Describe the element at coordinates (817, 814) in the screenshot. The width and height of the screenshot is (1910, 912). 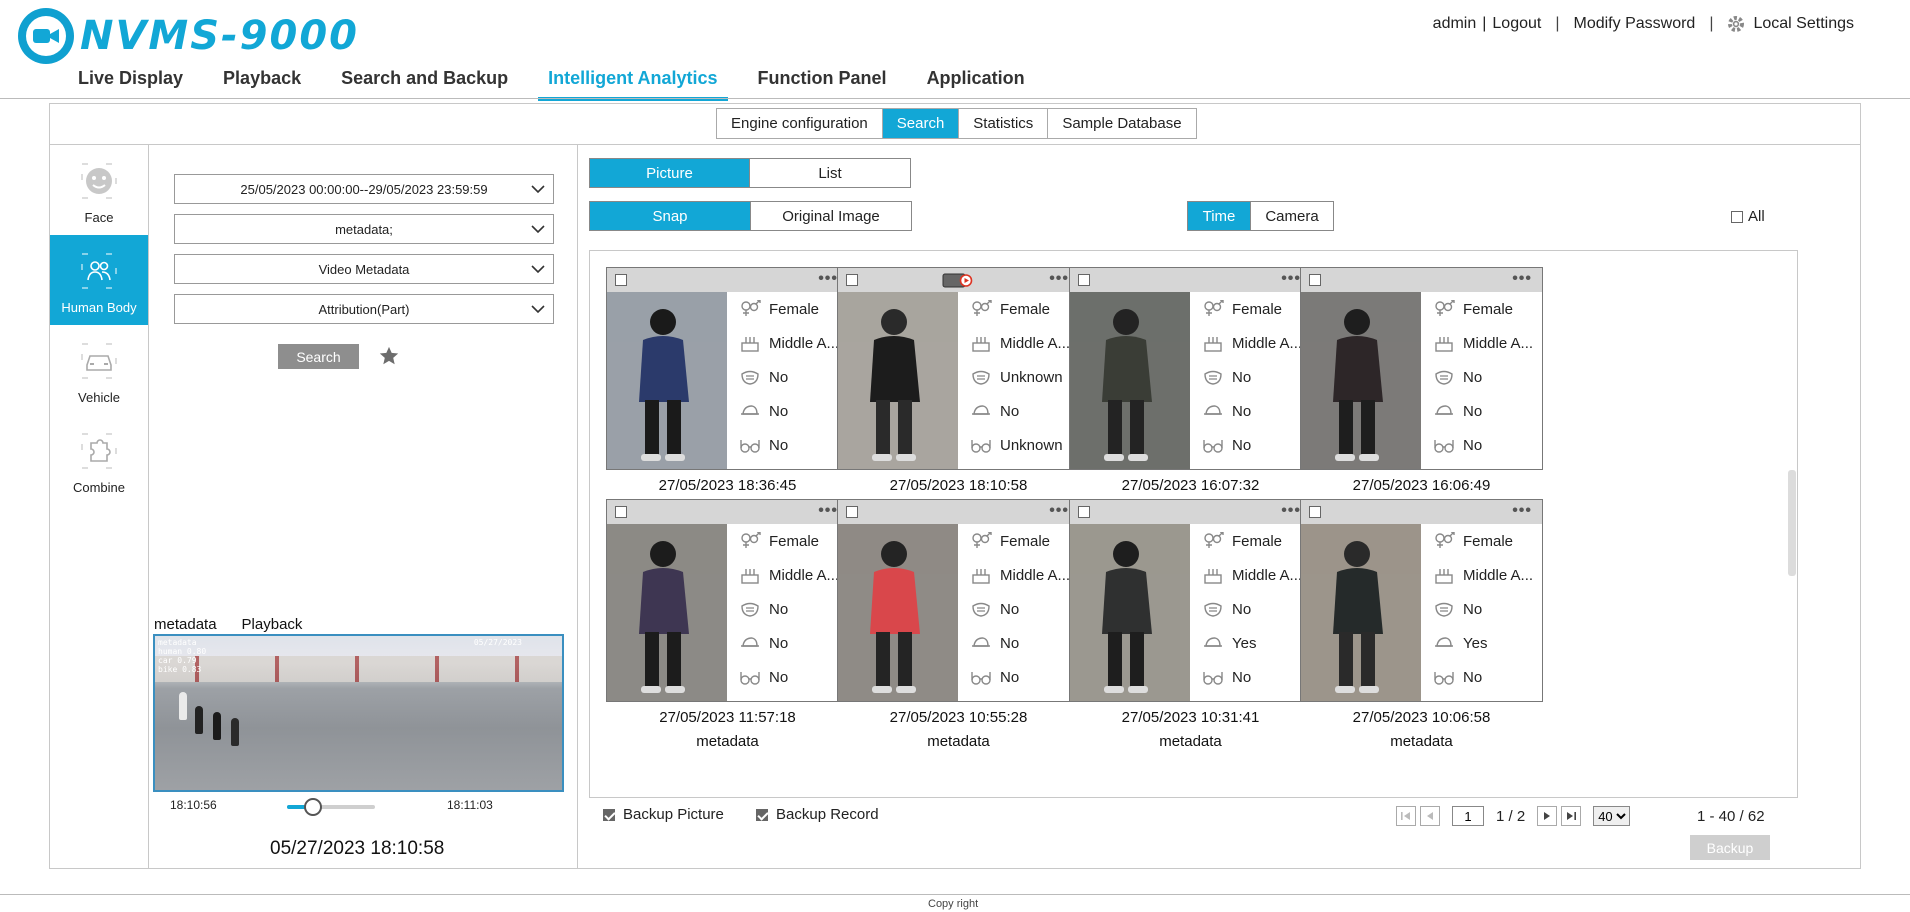
I see `backup-record-option: Backup Record` at that location.